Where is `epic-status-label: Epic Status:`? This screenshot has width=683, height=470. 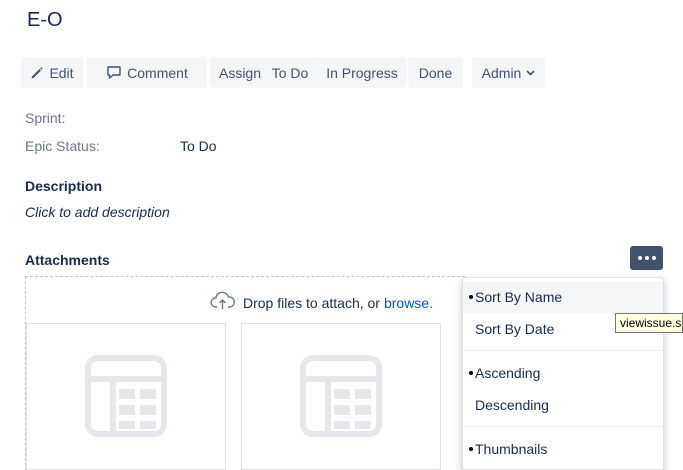
epic-status-label: Epic Status: is located at coordinates (62, 146).